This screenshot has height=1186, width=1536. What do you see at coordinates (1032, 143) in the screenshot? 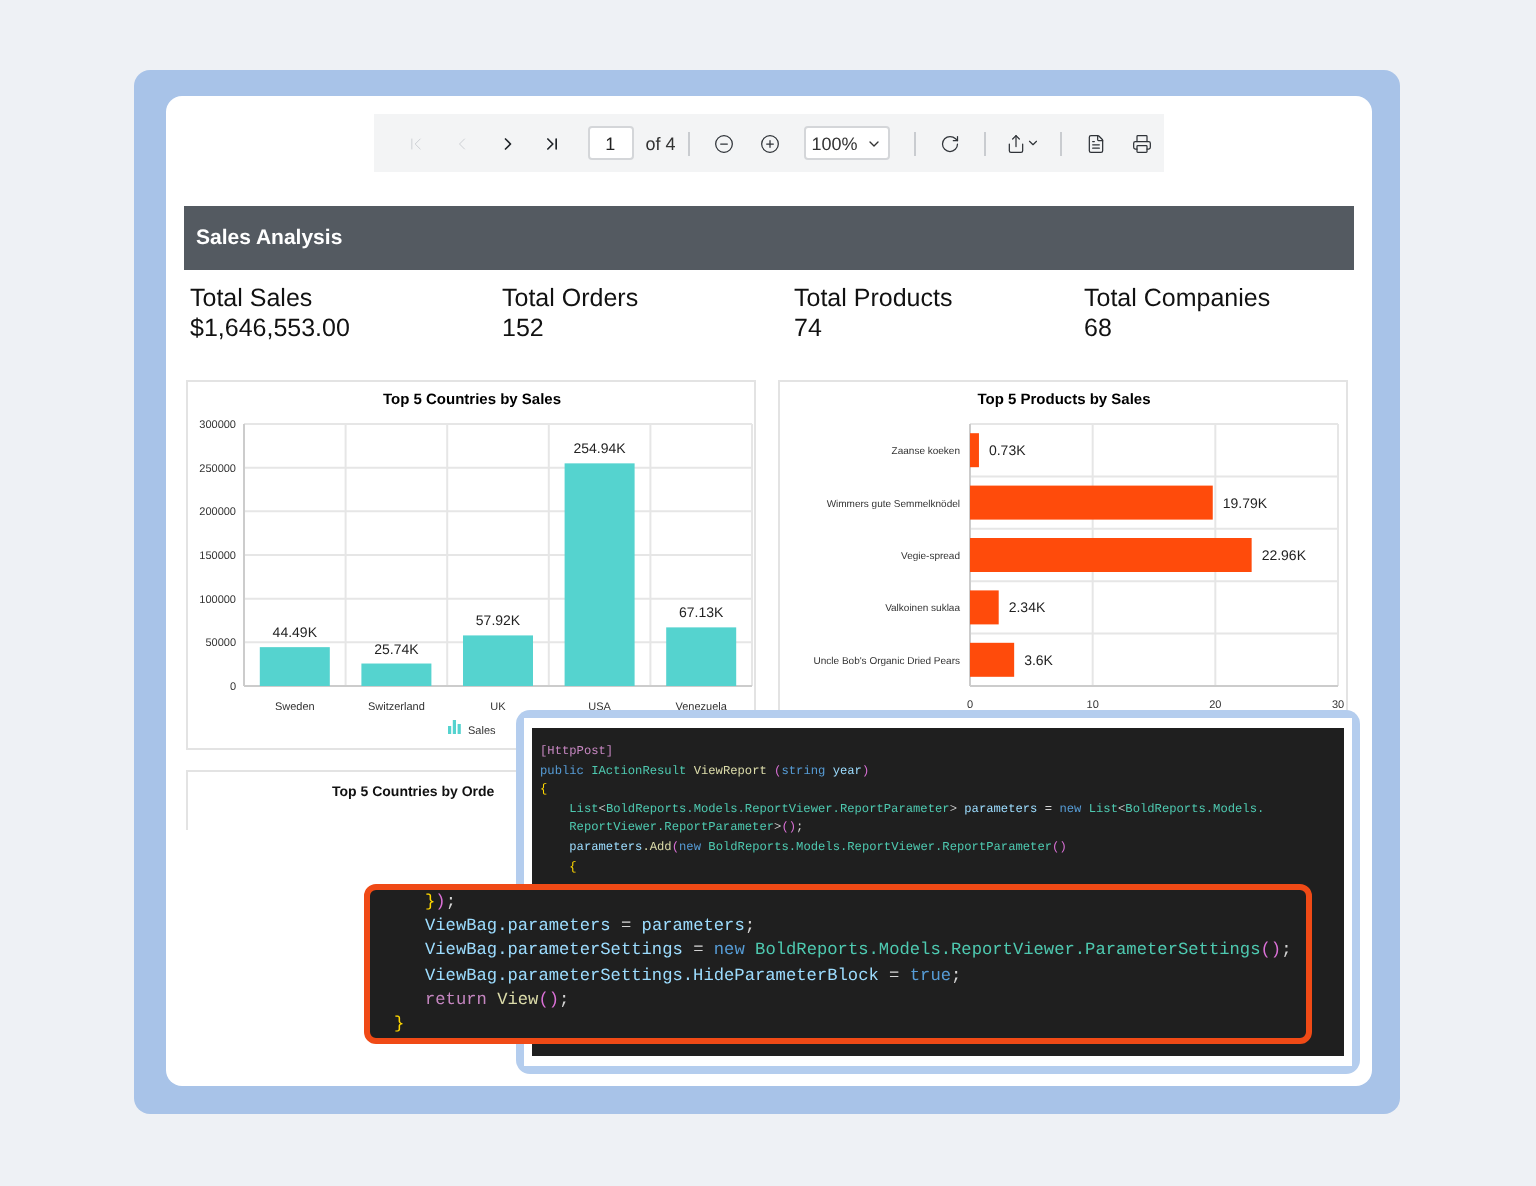
I see `caret-icon` at bounding box center [1032, 143].